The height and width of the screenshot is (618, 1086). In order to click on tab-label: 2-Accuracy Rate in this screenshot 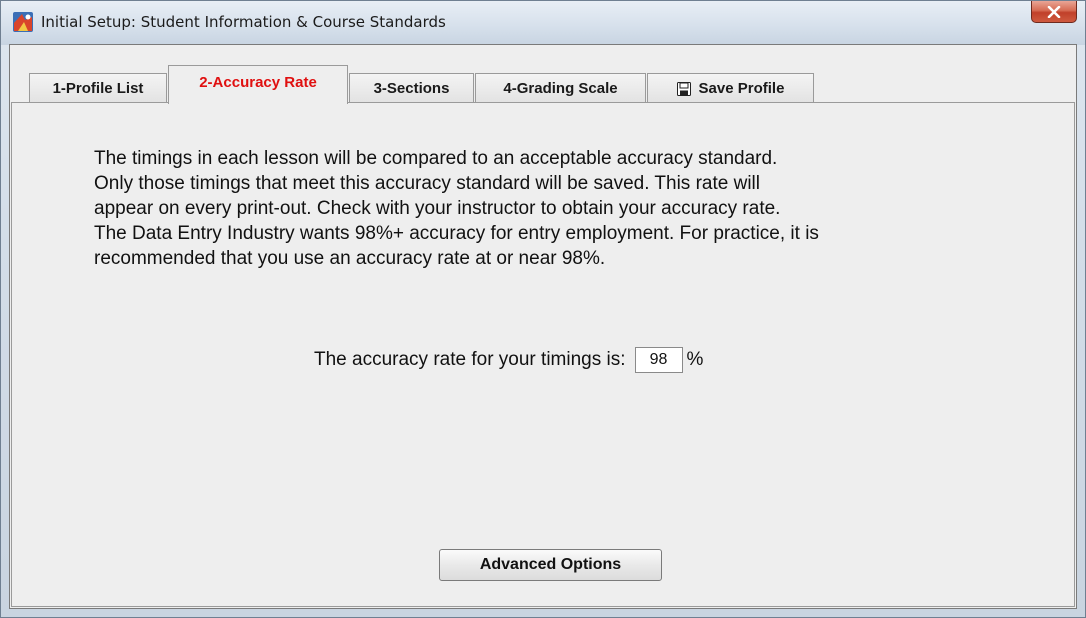, I will do `click(258, 82)`.